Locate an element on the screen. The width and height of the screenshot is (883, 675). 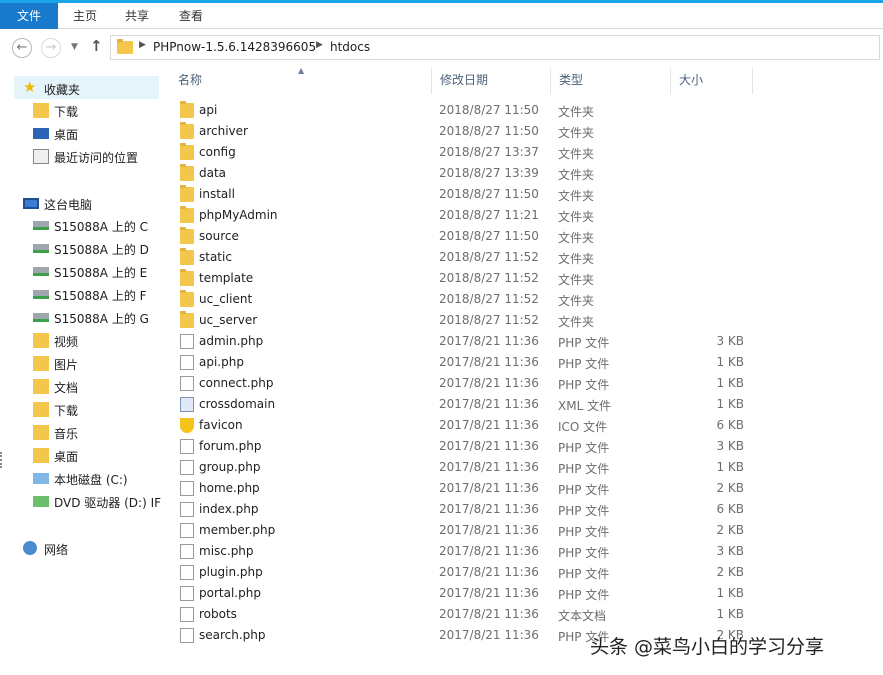
file-name: api.php is located at coordinates (221, 362).